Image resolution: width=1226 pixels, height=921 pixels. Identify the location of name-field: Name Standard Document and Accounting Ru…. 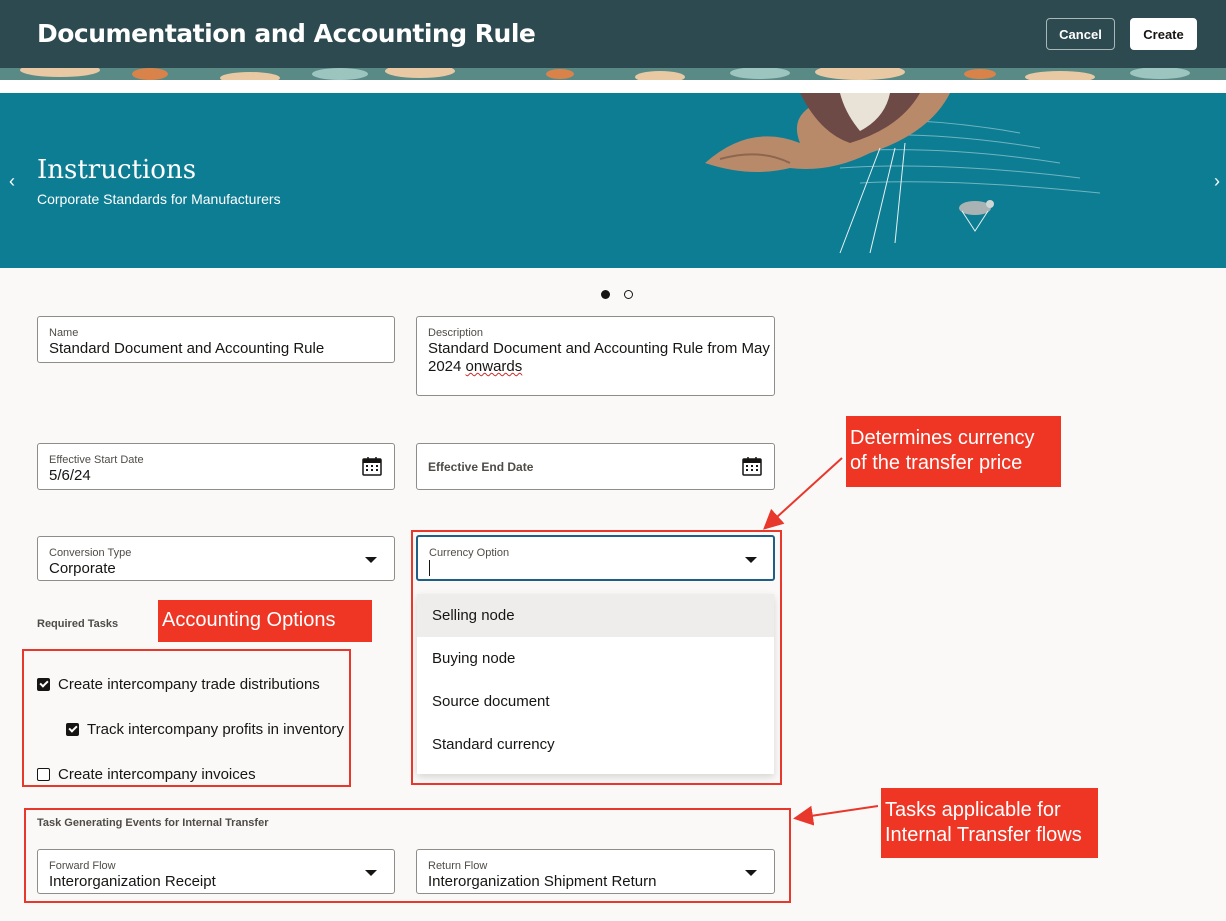
(216, 339).